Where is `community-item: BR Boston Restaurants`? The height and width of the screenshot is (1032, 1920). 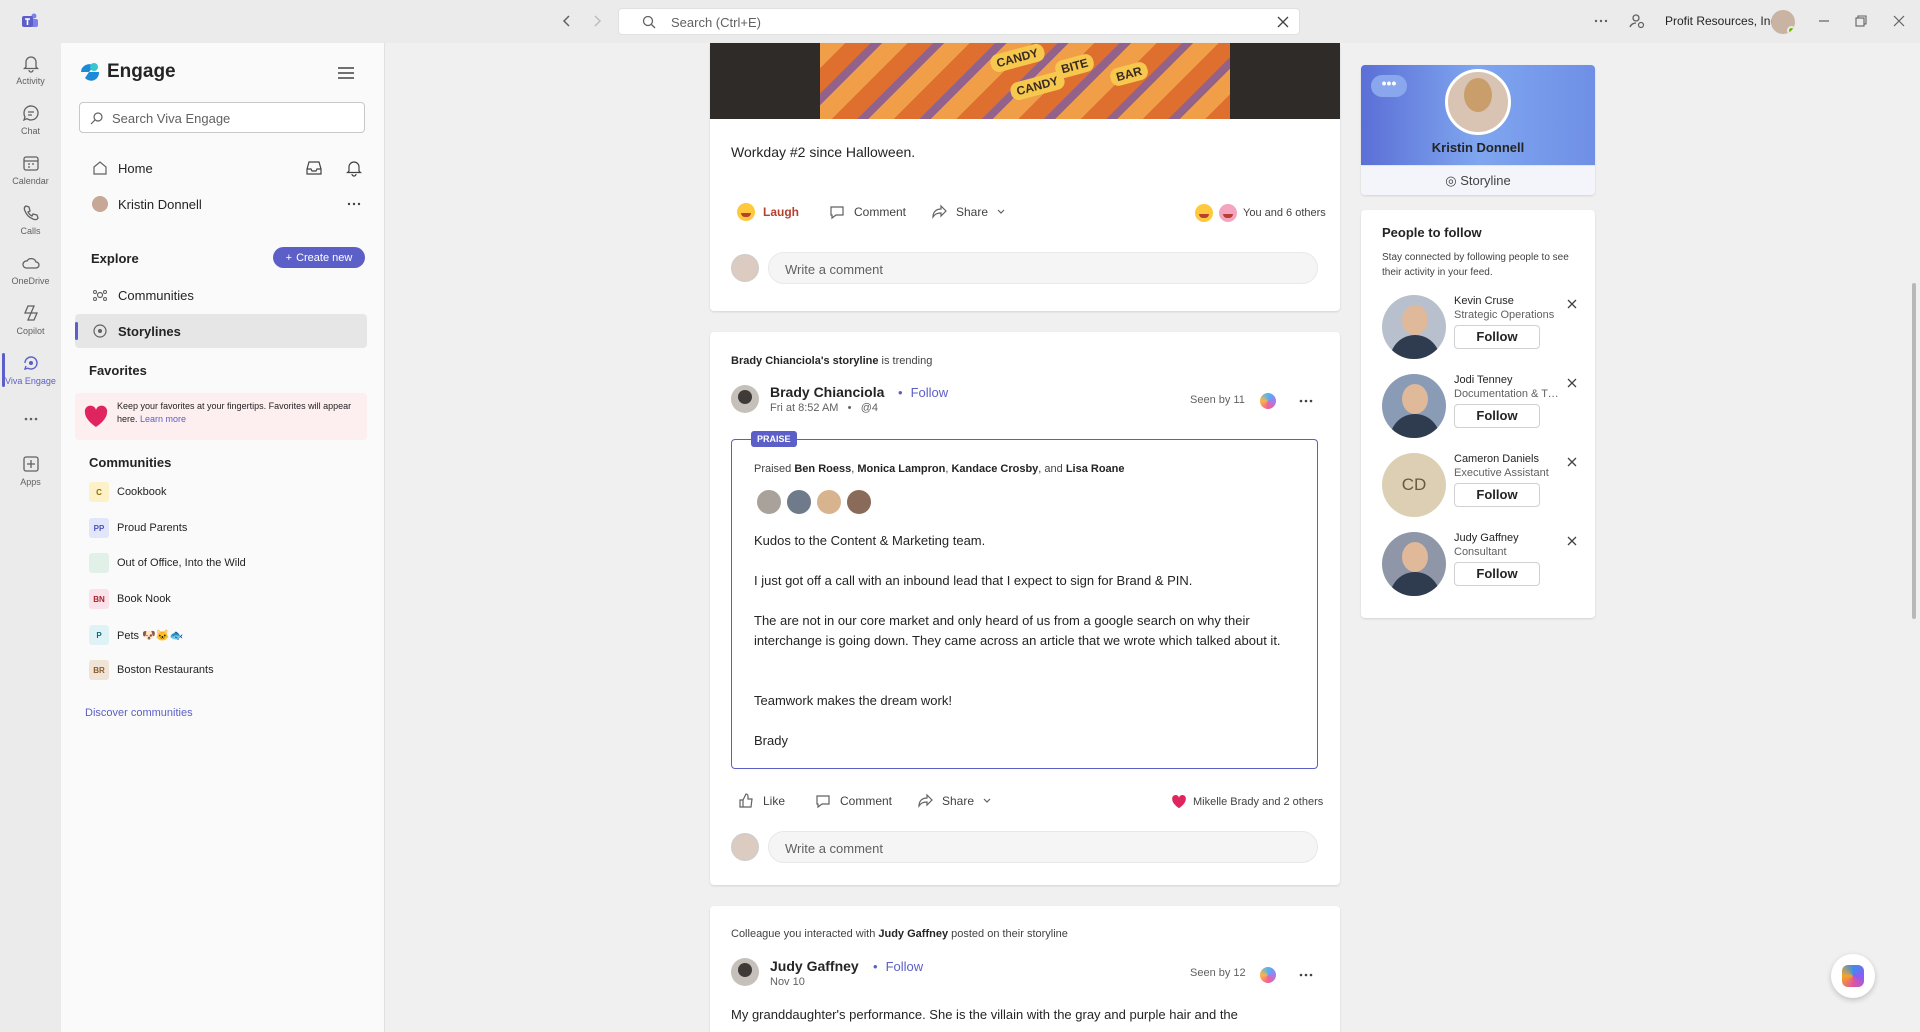 community-item: BR Boston Restaurants is located at coordinates (151, 670).